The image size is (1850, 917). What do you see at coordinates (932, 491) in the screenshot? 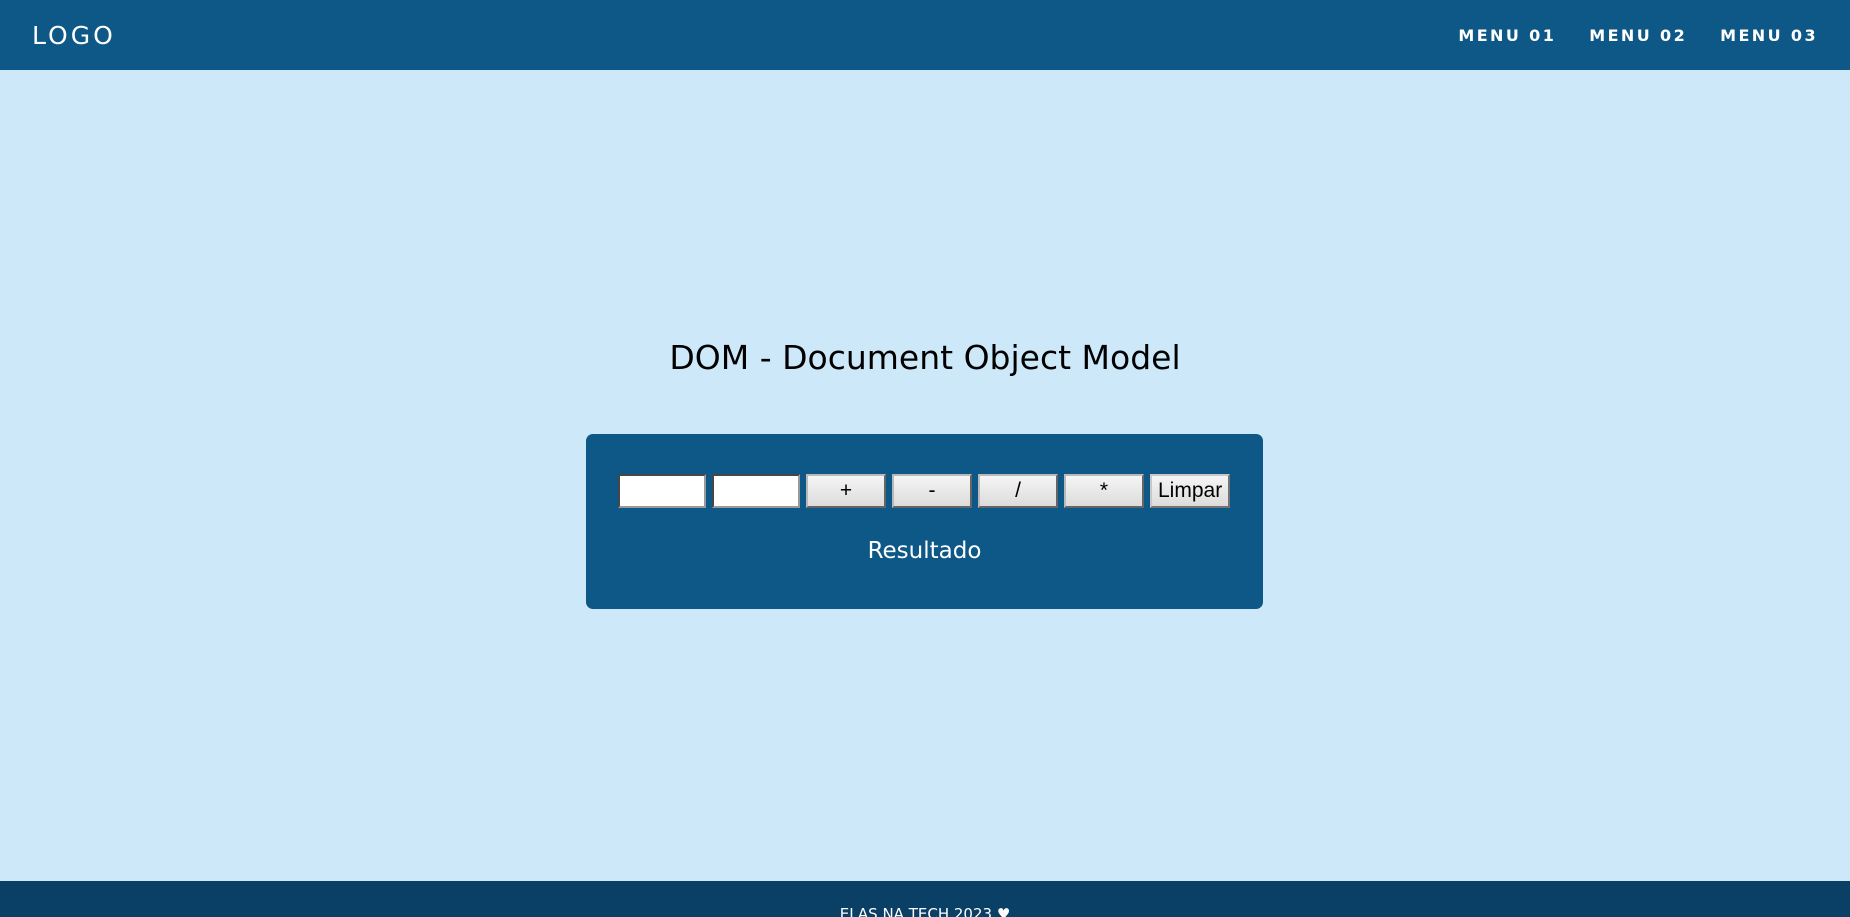
I see `subtract-button: -` at bounding box center [932, 491].